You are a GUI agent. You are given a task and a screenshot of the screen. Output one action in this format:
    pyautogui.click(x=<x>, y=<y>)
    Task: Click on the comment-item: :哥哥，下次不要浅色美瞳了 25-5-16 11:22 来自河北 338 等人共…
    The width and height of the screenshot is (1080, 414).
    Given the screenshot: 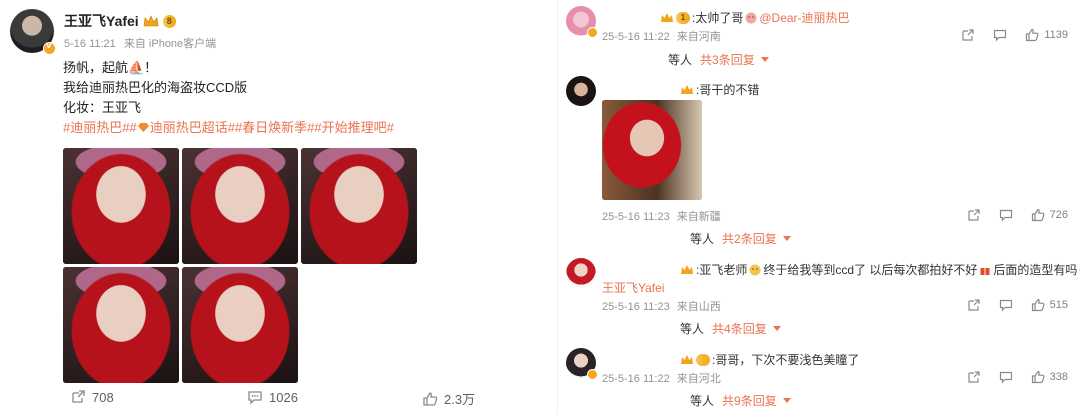 What is the action you would take?
    pyautogui.click(x=820, y=379)
    